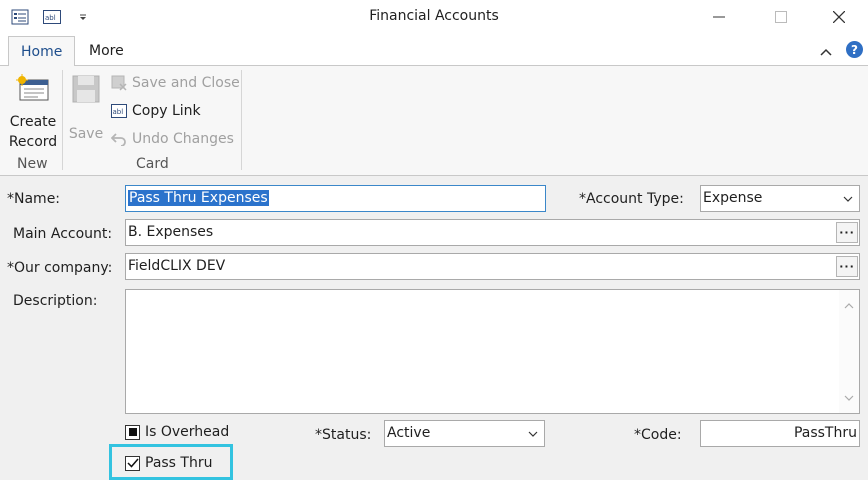 This screenshot has height=480, width=868. Describe the element at coordinates (86, 134) in the screenshot. I see `save-label: Save` at that location.